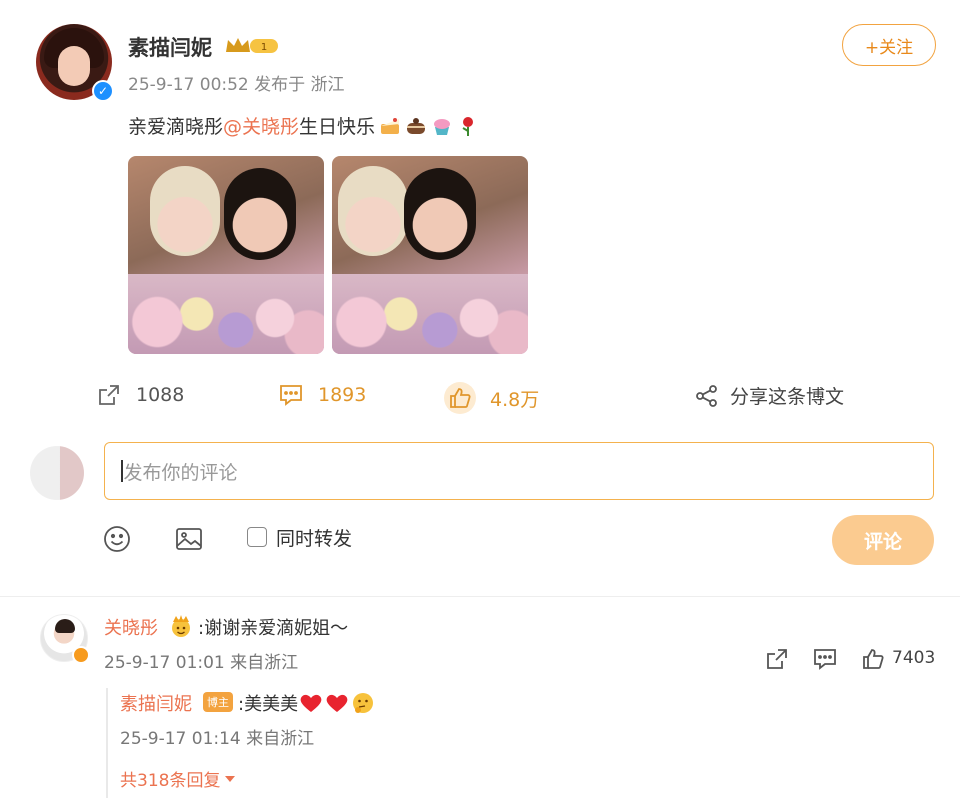 The width and height of the screenshot is (960, 798). Describe the element at coordinates (218, 702) in the screenshot. I see `author-tag: 博主` at that location.